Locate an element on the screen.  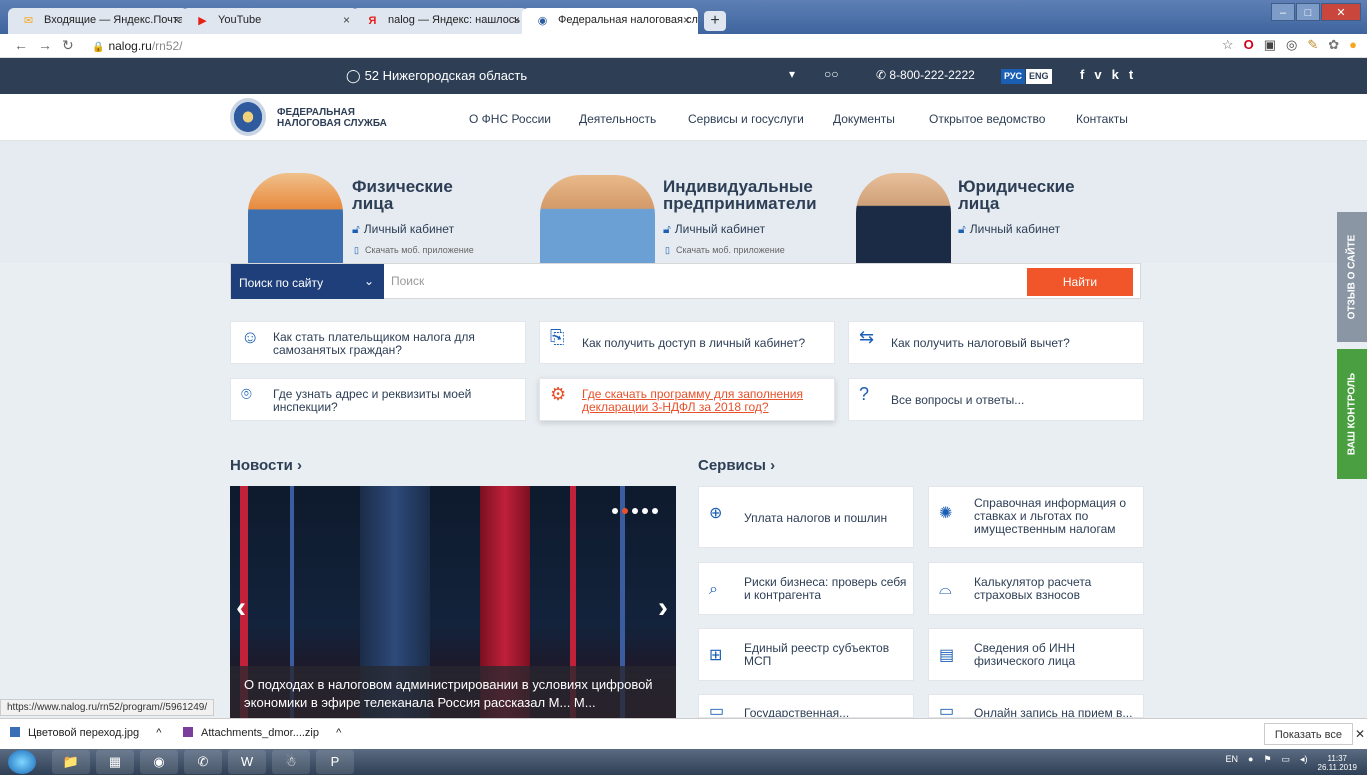
category-legal-title: Юридические лица is located at coordinates (1016, 195).